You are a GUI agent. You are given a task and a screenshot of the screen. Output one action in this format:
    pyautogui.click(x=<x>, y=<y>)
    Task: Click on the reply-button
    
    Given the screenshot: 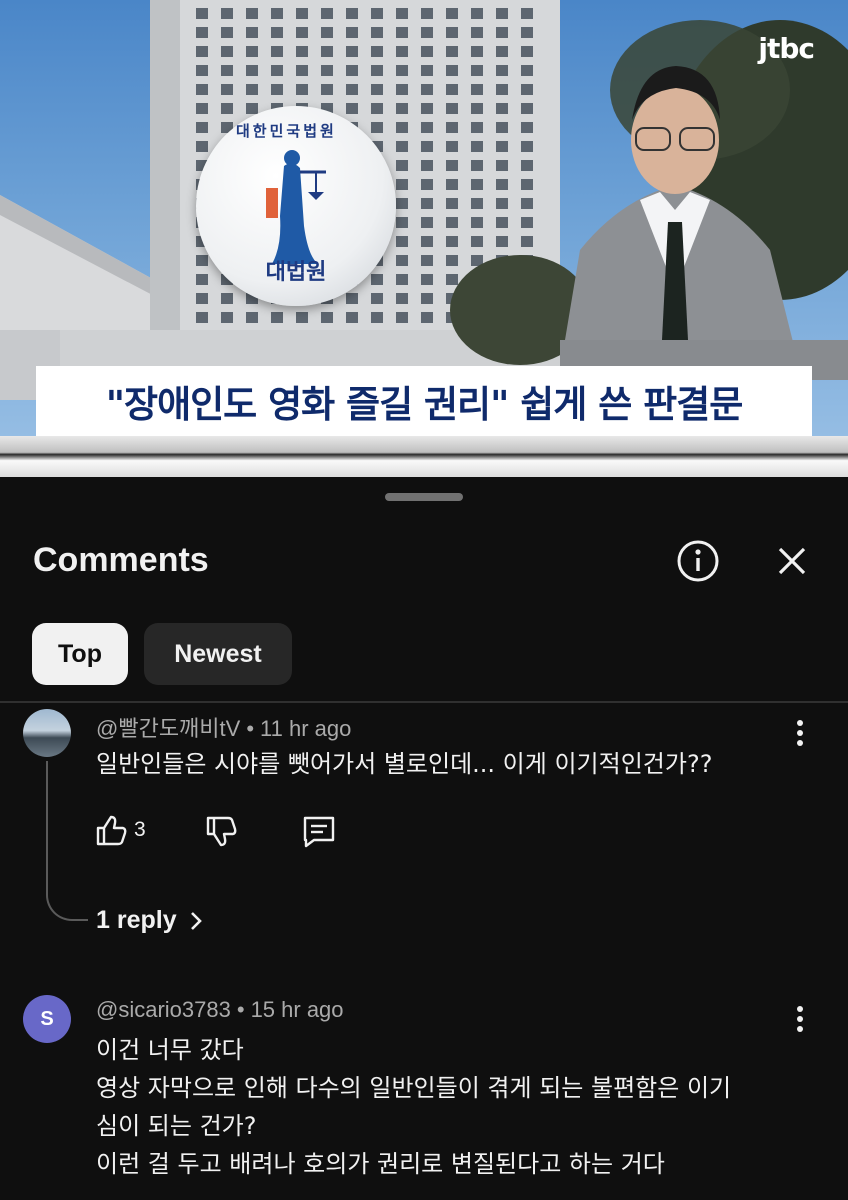 What is the action you would take?
    pyautogui.click(x=319, y=832)
    